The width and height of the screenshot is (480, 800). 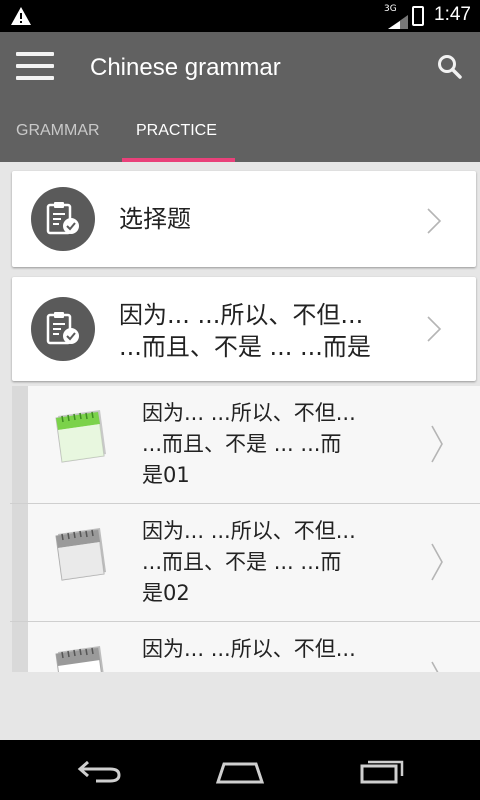 I want to click on hamburger-menu-icon, so click(x=35, y=67).